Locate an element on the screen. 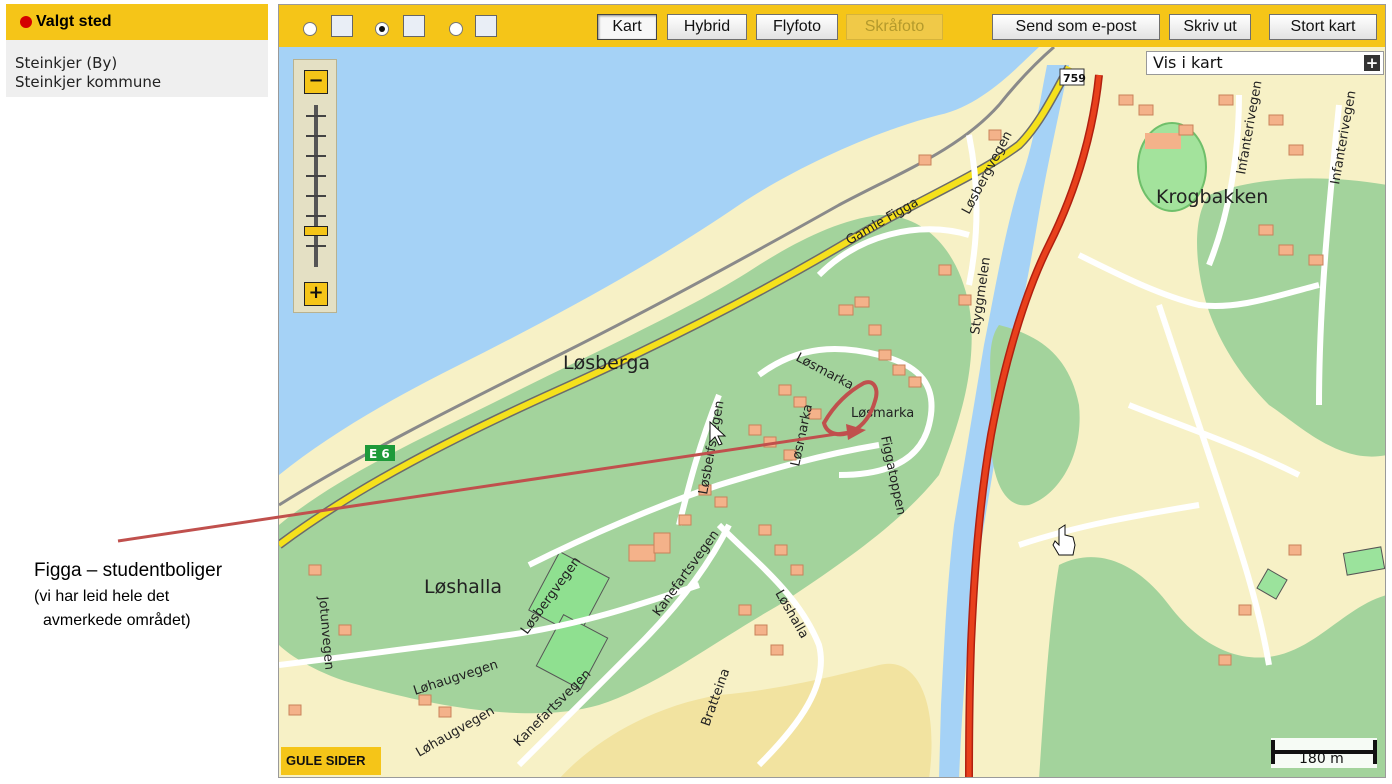  label-losberga: Løsberga is located at coordinates (606, 363).